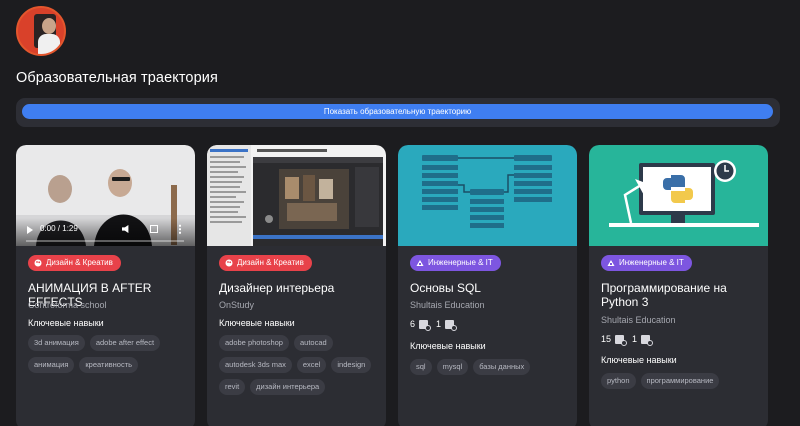 The image size is (800, 426). What do you see at coordinates (67, 305) in the screenshot?
I see `course-school: Controforma school` at bounding box center [67, 305].